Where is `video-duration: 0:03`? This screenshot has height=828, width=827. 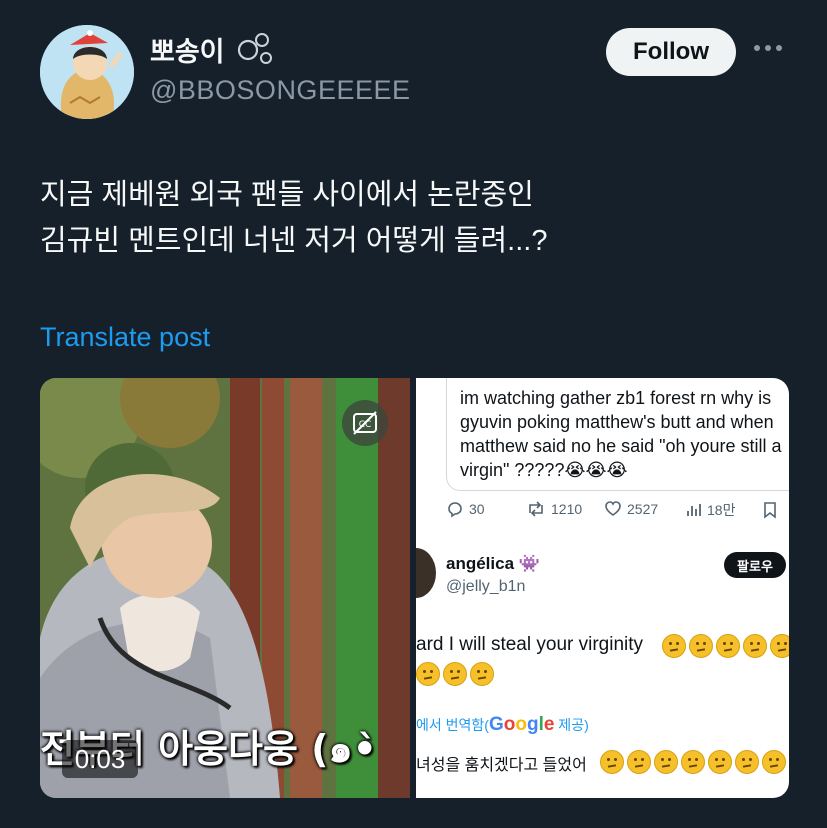
video-duration: 0:03 is located at coordinates (100, 759).